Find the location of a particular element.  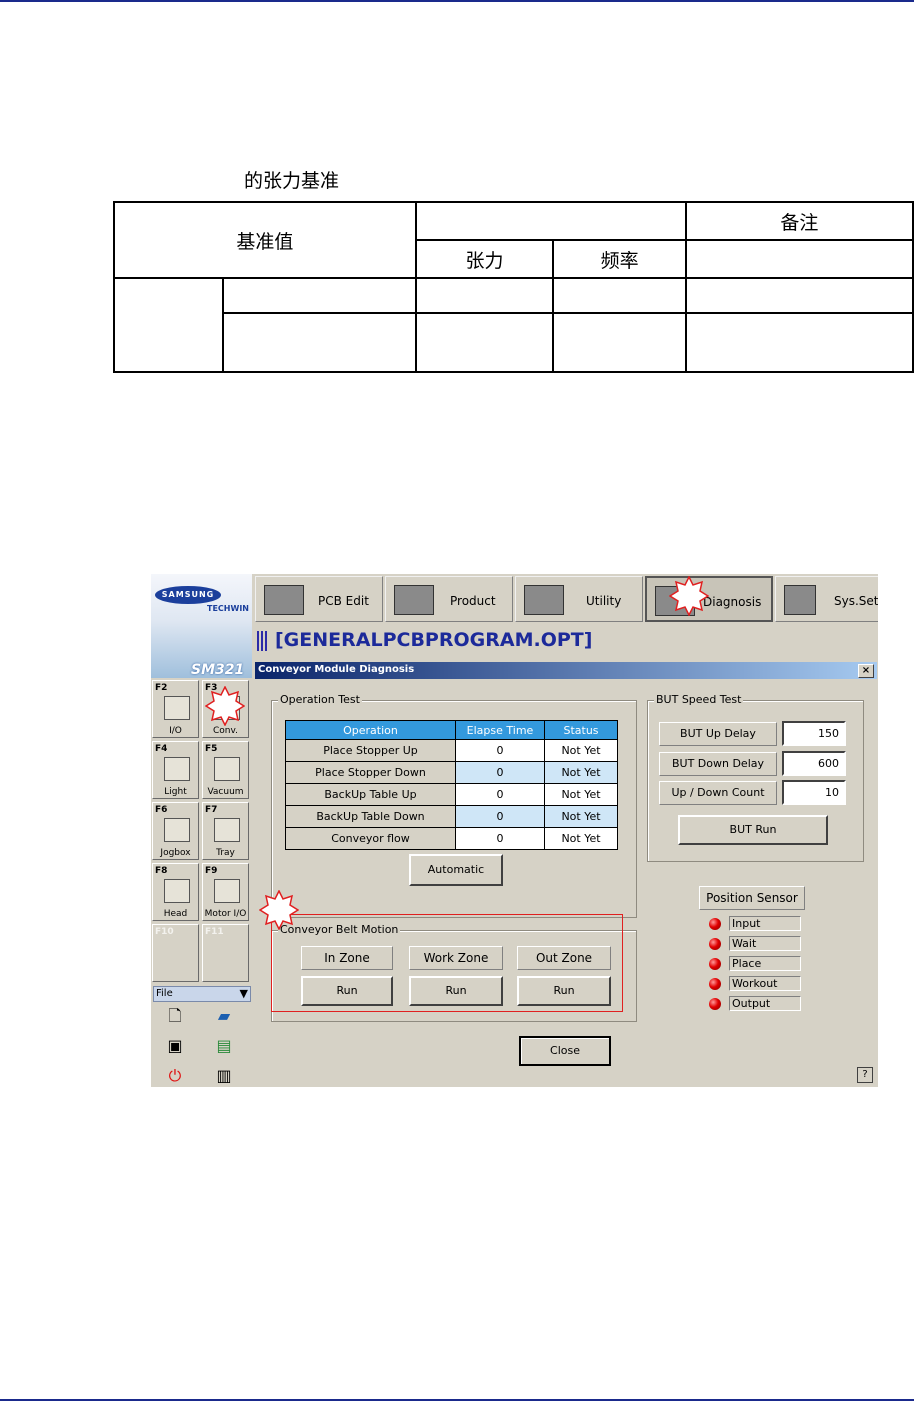

operation-cell: Place Stopper Down is located at coordinates (370, 772).